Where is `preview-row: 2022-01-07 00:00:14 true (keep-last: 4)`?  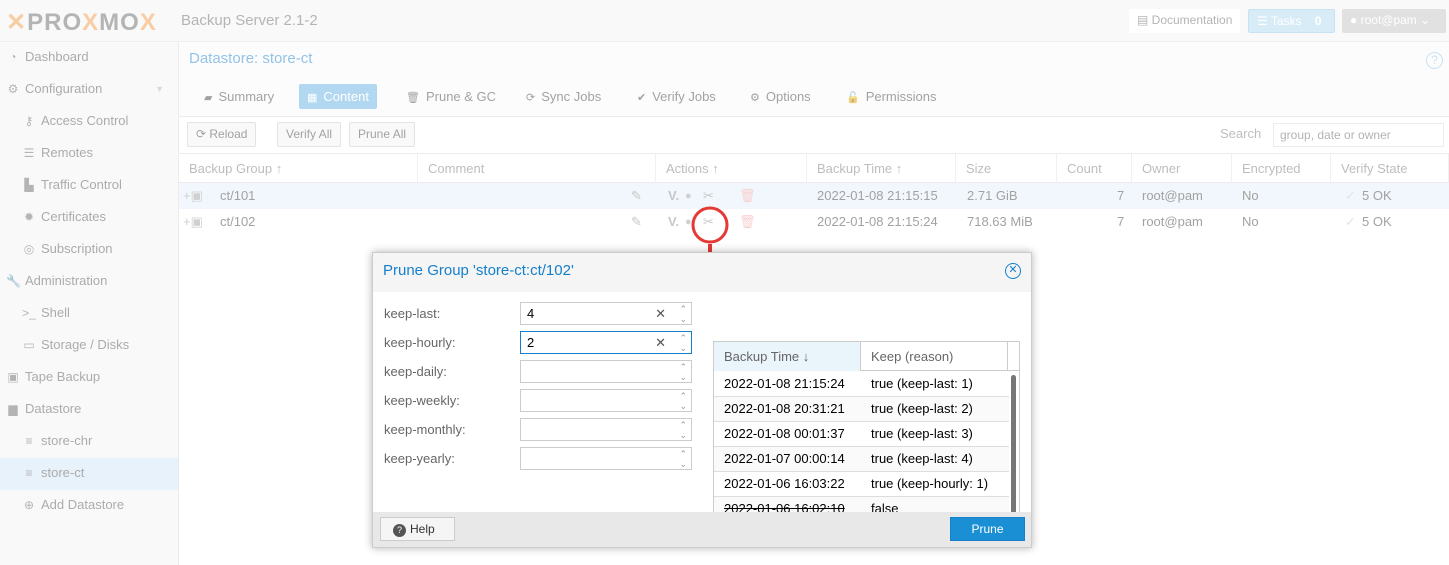
preview-row: 2022-01-07 00:00:14 true (keep-last: 4) is located at coordinates (861, 459).